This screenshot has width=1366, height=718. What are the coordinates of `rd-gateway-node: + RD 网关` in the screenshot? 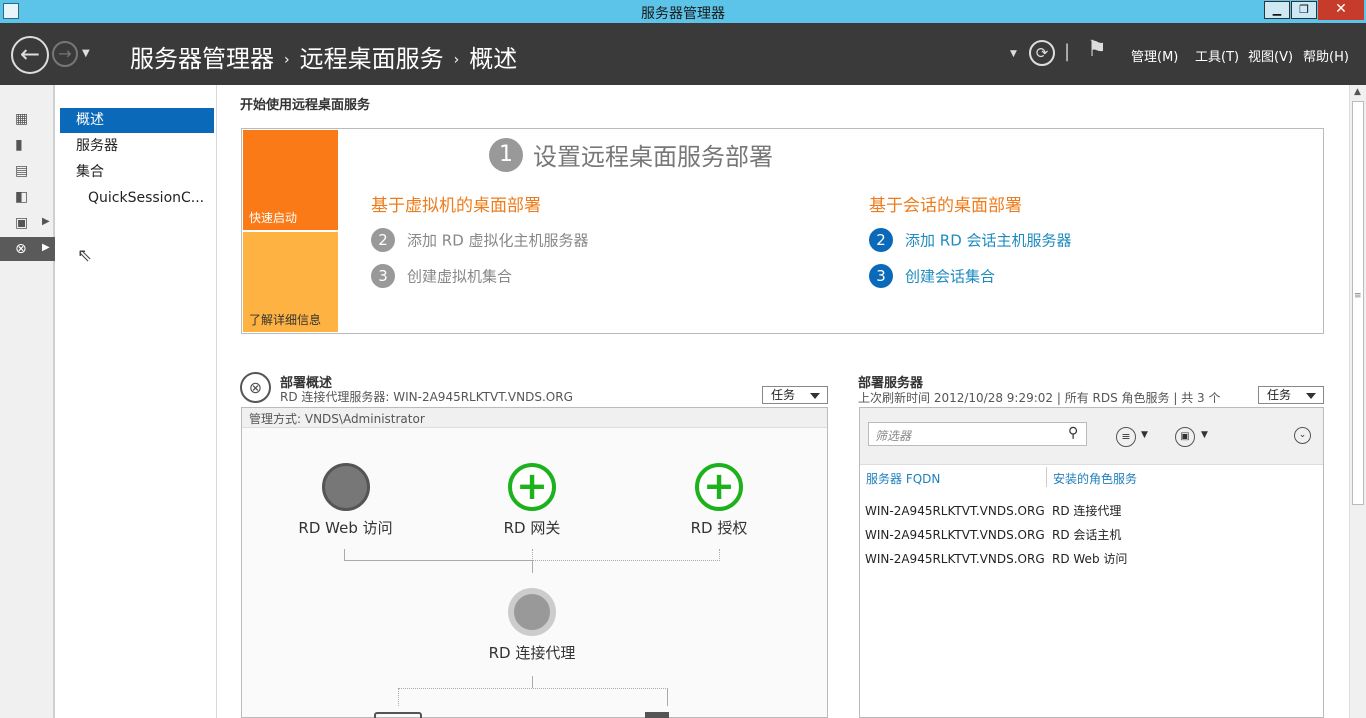 It's located at (532, 500).